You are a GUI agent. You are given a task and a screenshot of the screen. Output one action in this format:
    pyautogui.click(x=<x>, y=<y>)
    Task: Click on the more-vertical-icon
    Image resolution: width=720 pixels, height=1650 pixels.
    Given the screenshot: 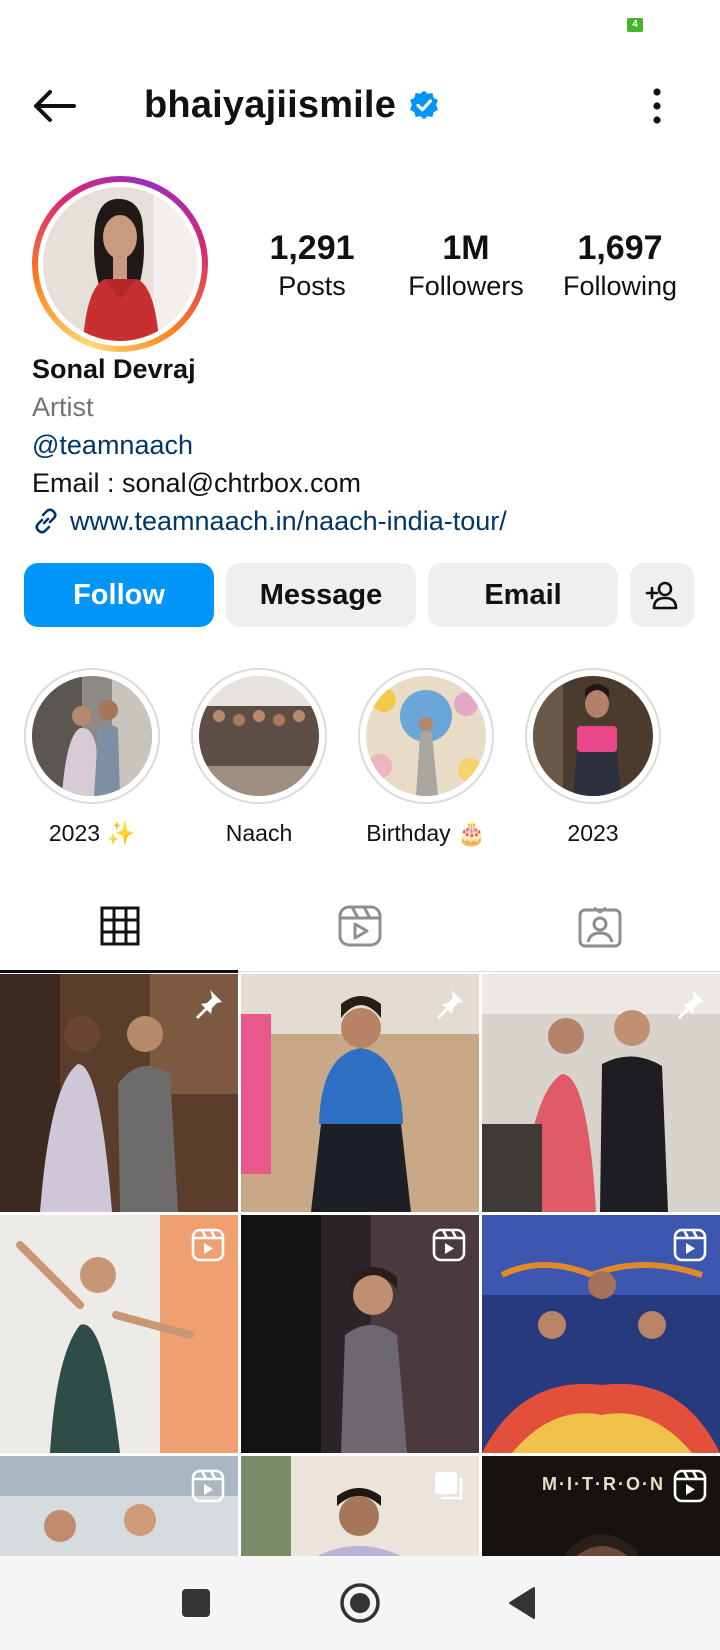 What is the action you would take?
    pyautogui.click(x=657, y=106)
    